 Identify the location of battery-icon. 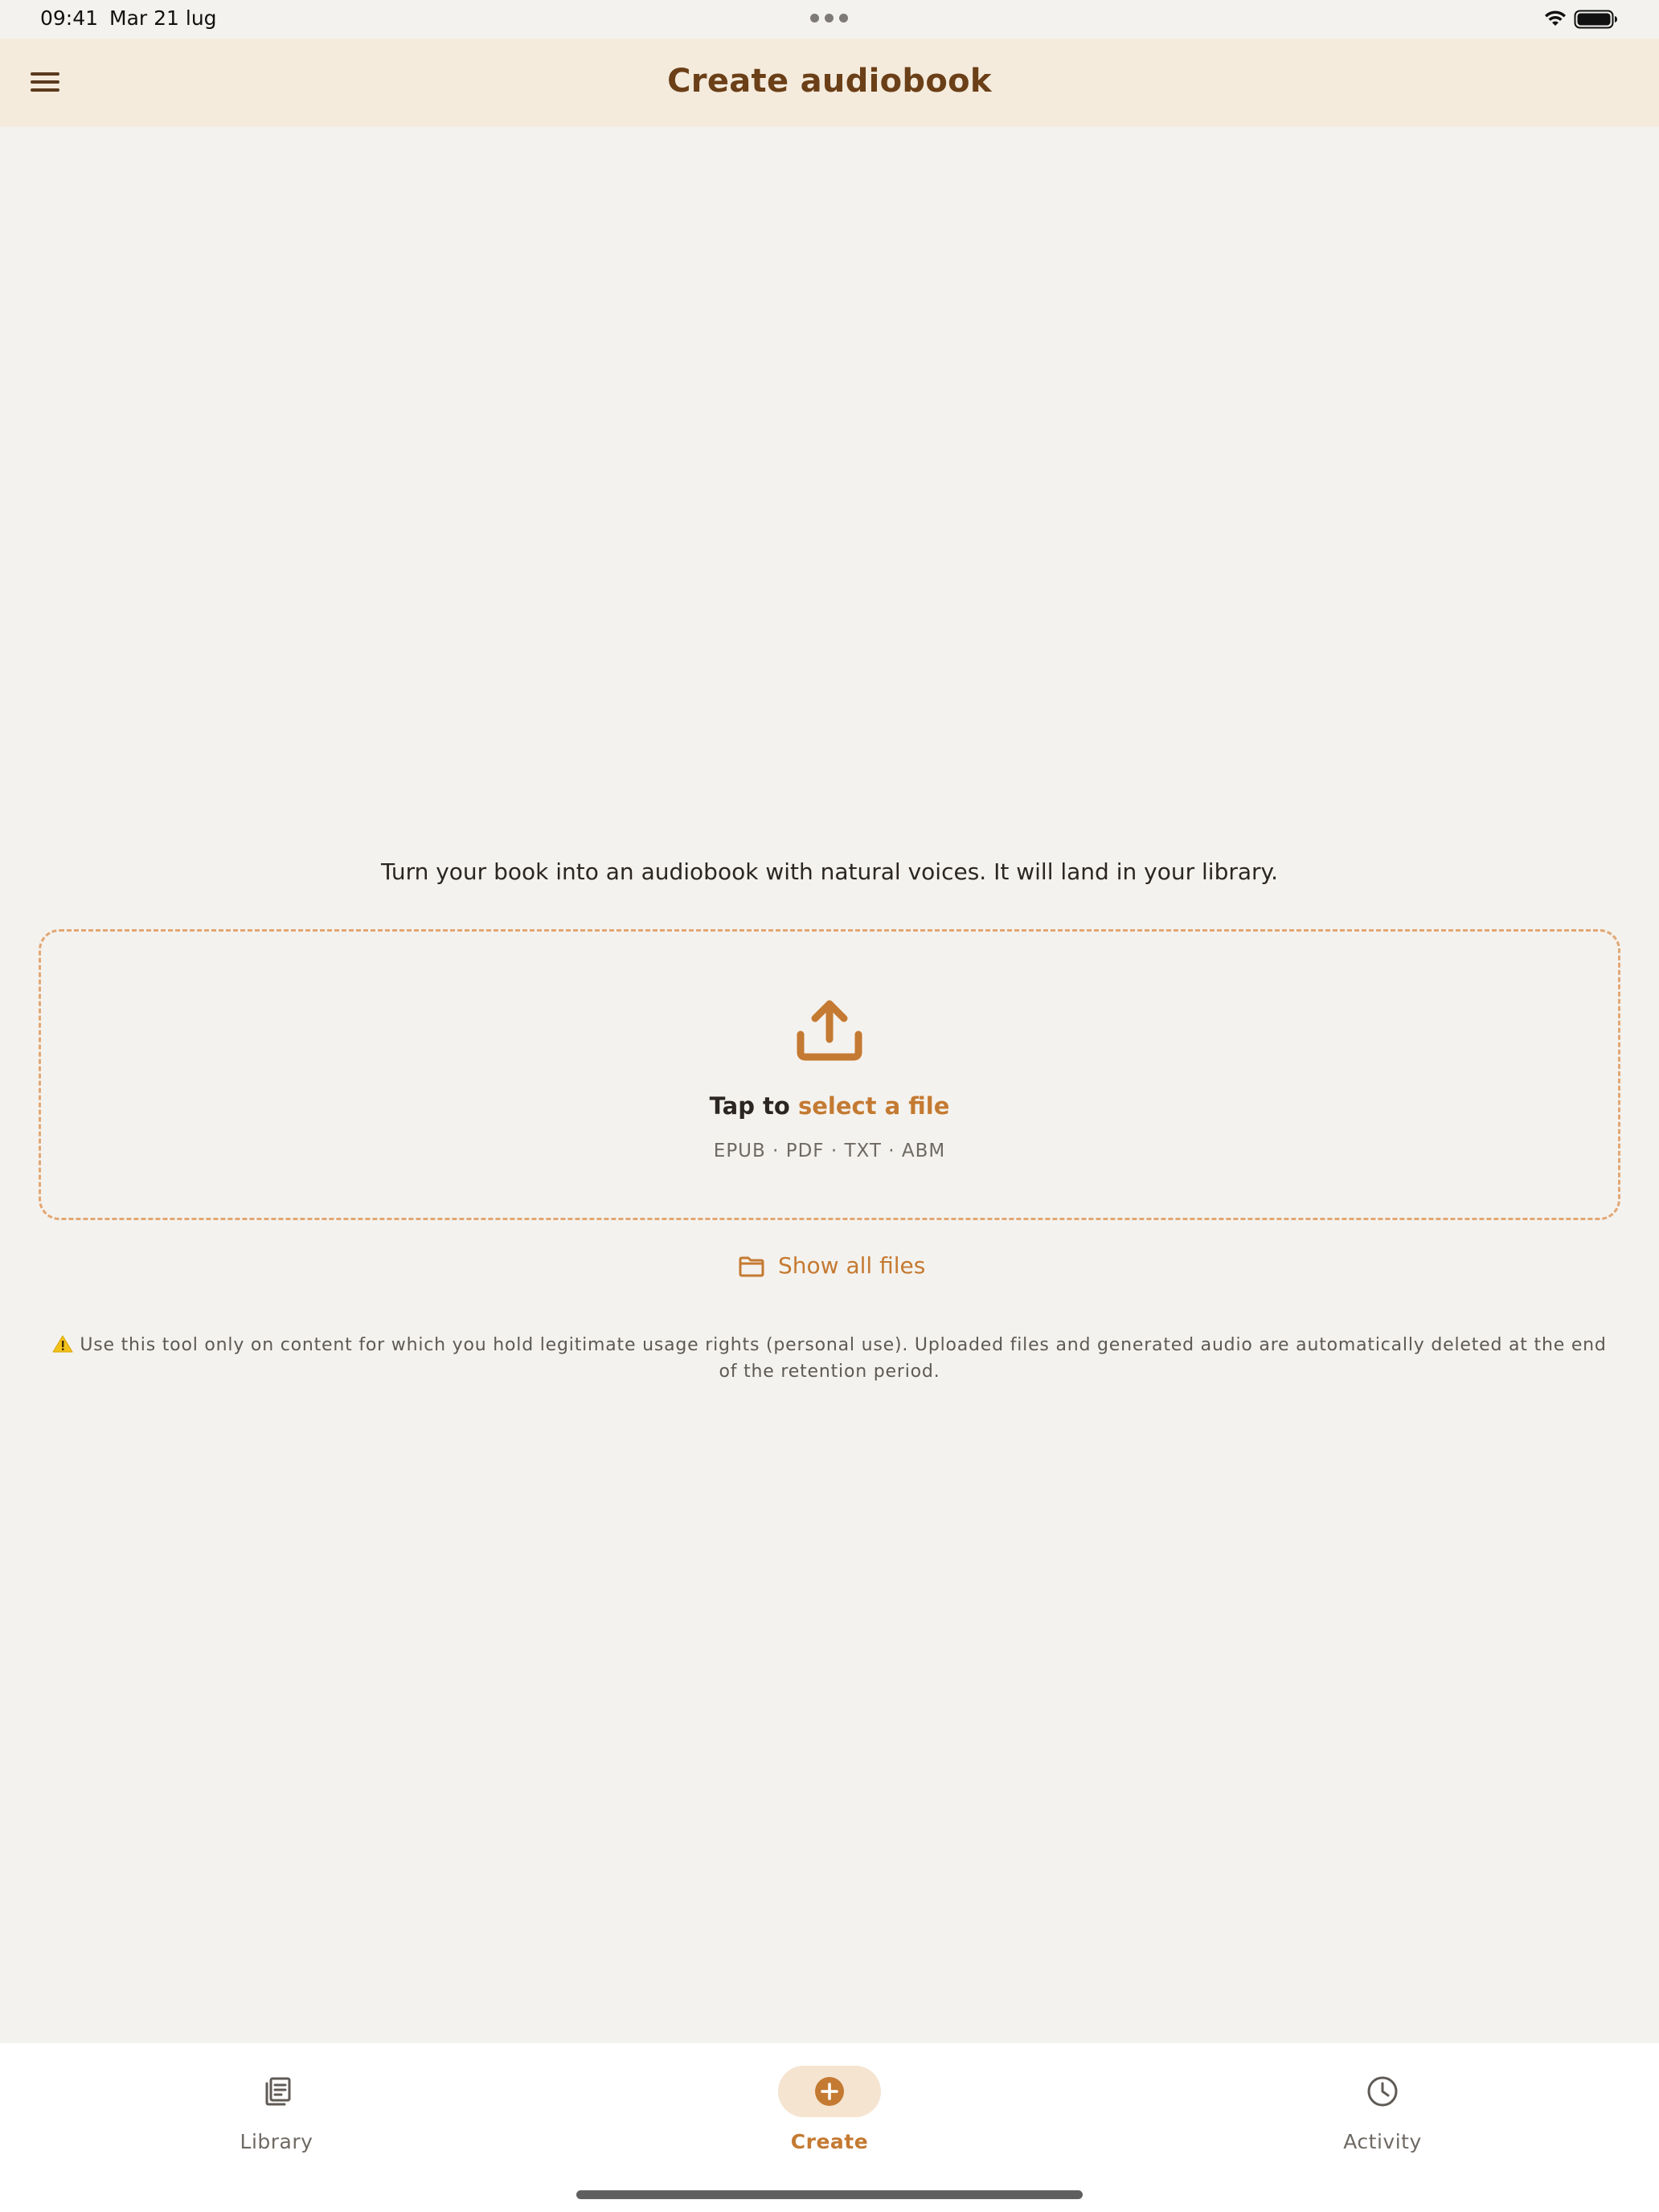
(1595, 19).